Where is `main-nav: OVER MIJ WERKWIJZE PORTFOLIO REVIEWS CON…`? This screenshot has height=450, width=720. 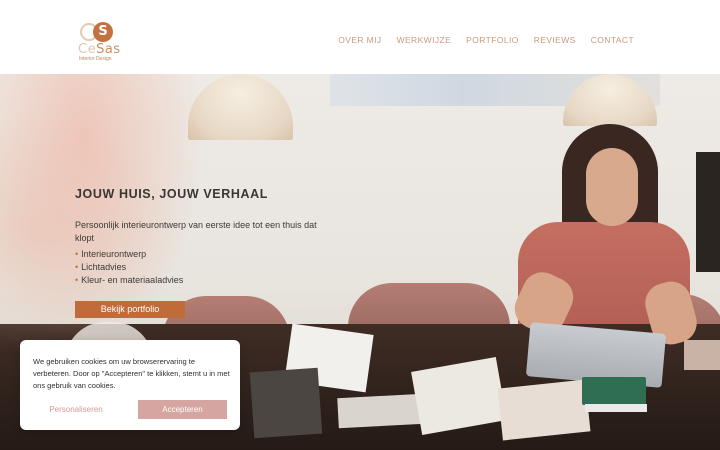
main-nav: OVER MIJ WERKWIJZE PORTFOLIO REVIEWS CON… is located at coordinates (486, 40).